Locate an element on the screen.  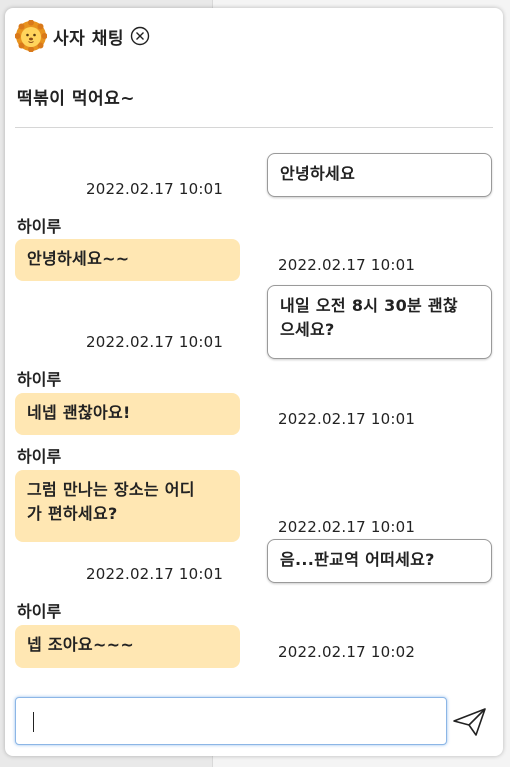
message-input is located at coordinates (231, 721).